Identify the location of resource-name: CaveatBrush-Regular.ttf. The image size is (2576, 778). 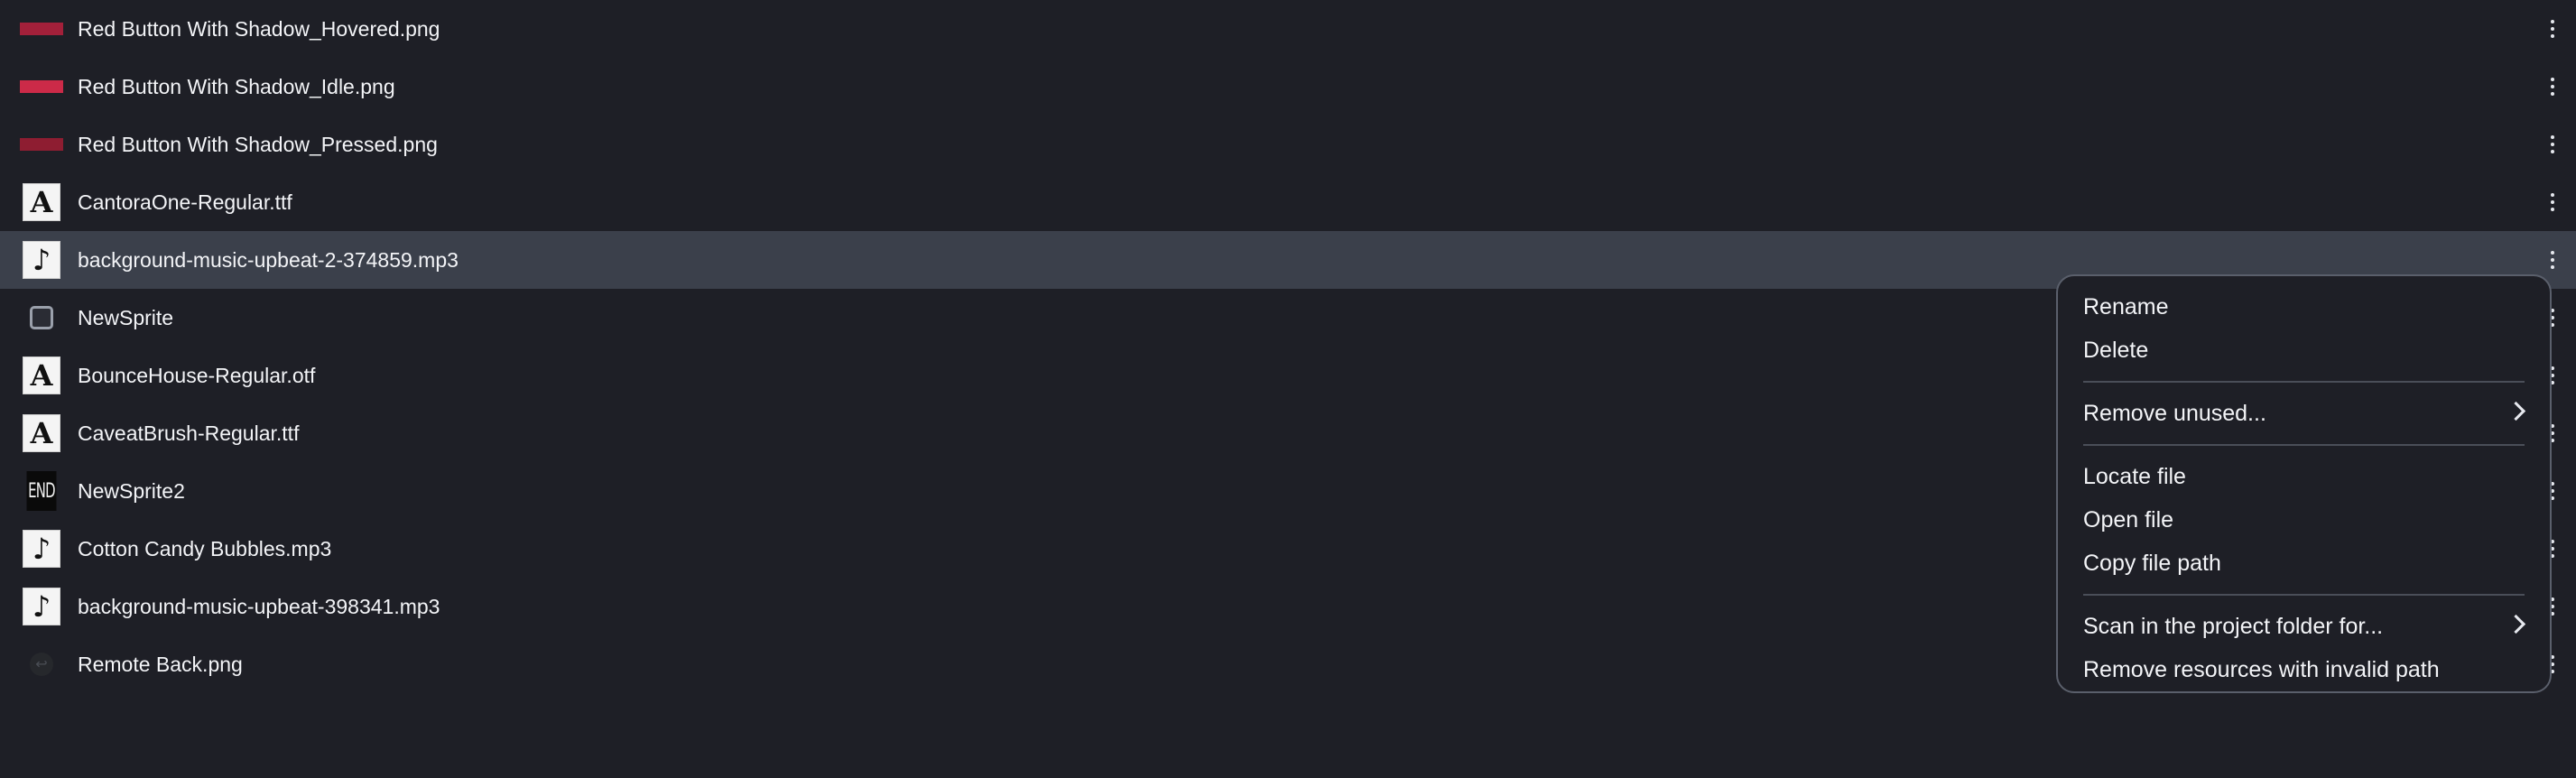
(189, 433).